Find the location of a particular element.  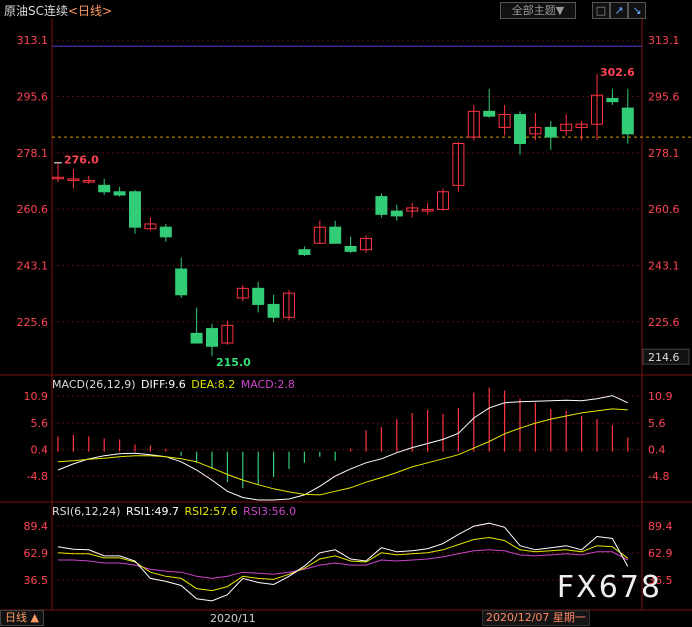

y-tick-label-right: 0.4 is located at coordinates (657, 450).